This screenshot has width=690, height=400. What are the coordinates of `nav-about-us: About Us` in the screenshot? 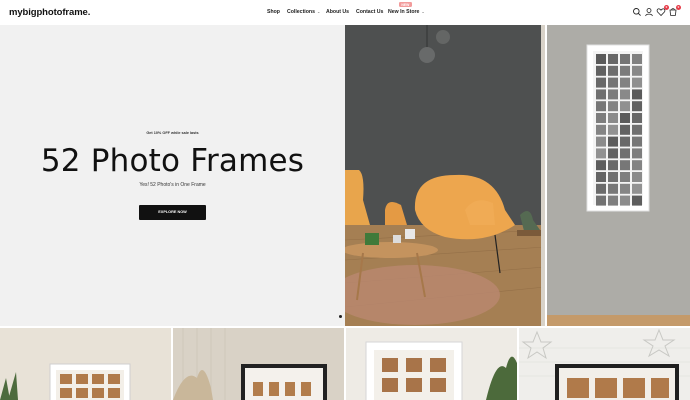 It's located at (337, 12).